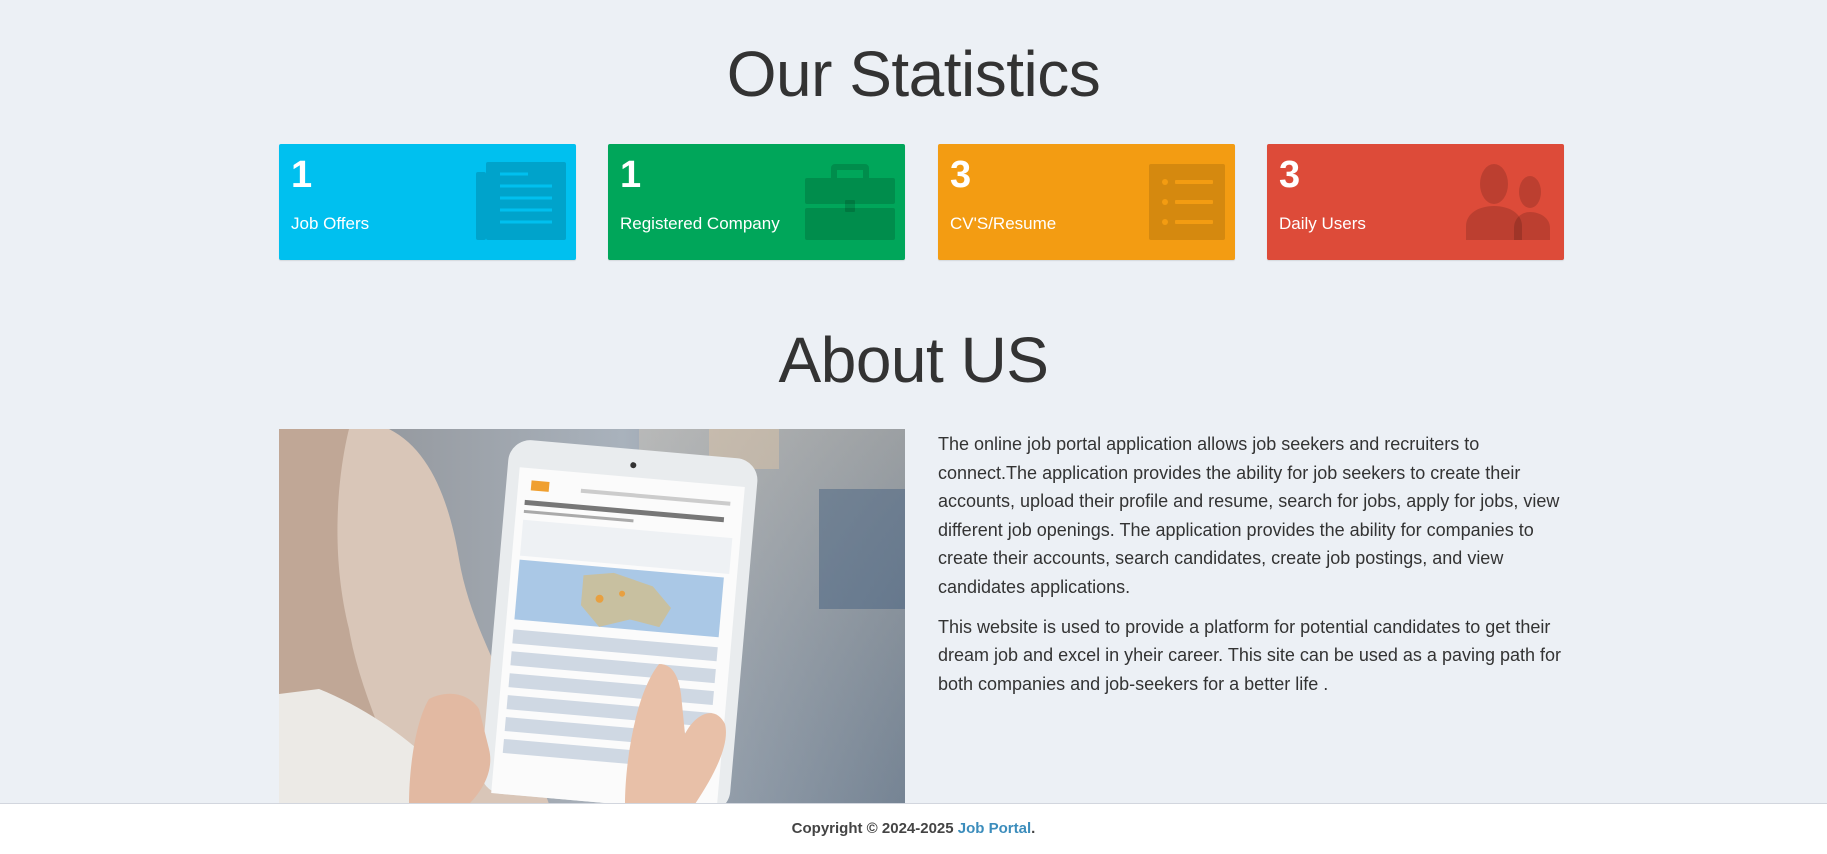 This screenshot has height=854, width=1827. What do you see at coordinates (1033, 828) in the screenshot?
I see `copyright-suffix: .` at bounding box center [1033, 828].